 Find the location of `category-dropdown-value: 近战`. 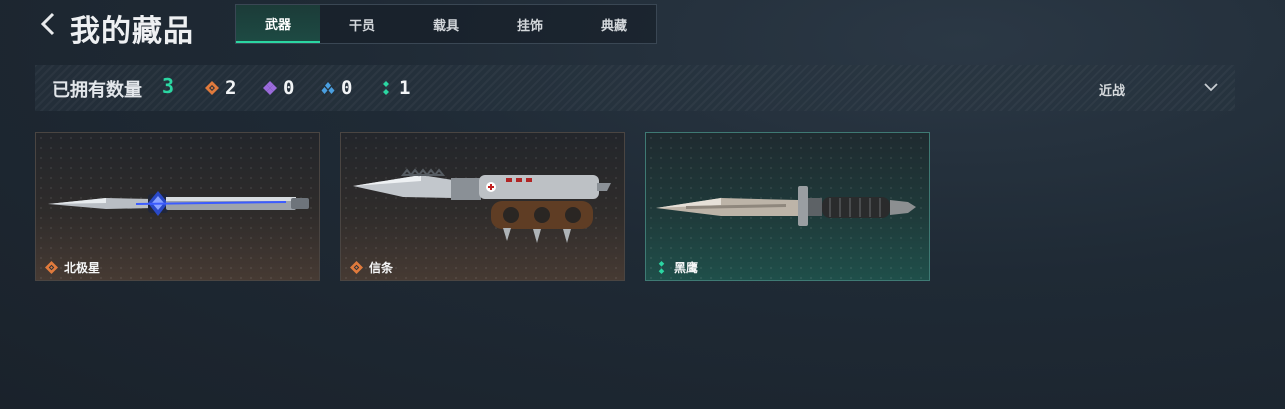

category-dropdown-value: 近战 is located at coordinates (1112, 91).